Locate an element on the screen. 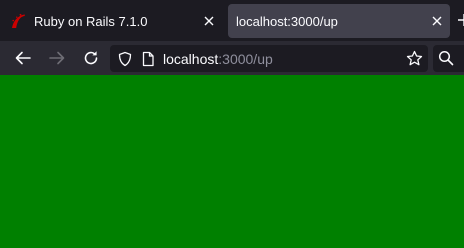  back-button is located at coordinates (23, 58).